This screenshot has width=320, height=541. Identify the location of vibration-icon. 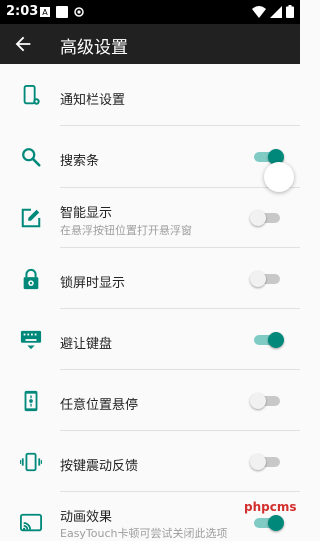
(31, 462).